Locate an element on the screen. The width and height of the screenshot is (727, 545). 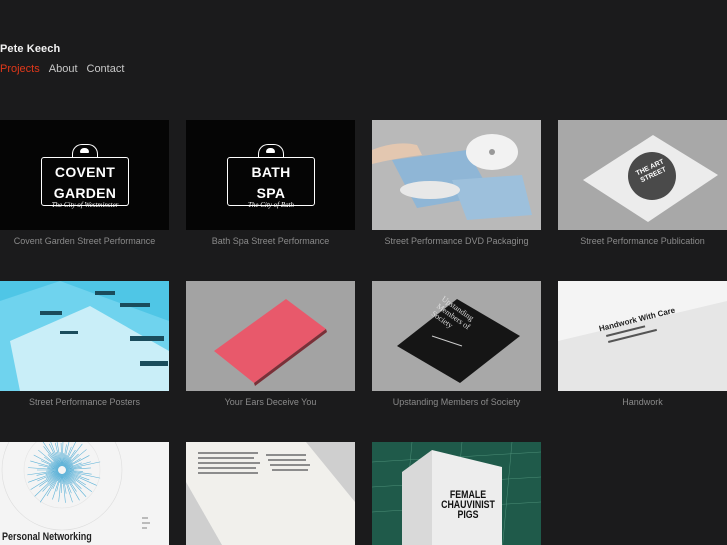
magazine-image is located at coordinates (270, 493).